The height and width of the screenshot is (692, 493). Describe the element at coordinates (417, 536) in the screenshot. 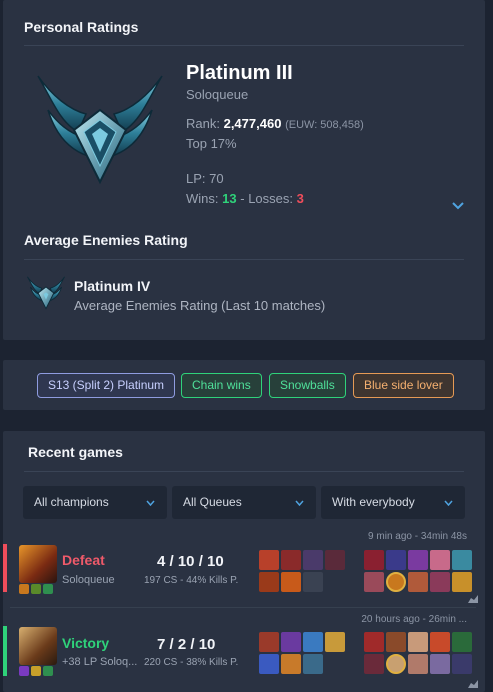

I see `game-meta: 9 min ago - 34min 48s` at that location.